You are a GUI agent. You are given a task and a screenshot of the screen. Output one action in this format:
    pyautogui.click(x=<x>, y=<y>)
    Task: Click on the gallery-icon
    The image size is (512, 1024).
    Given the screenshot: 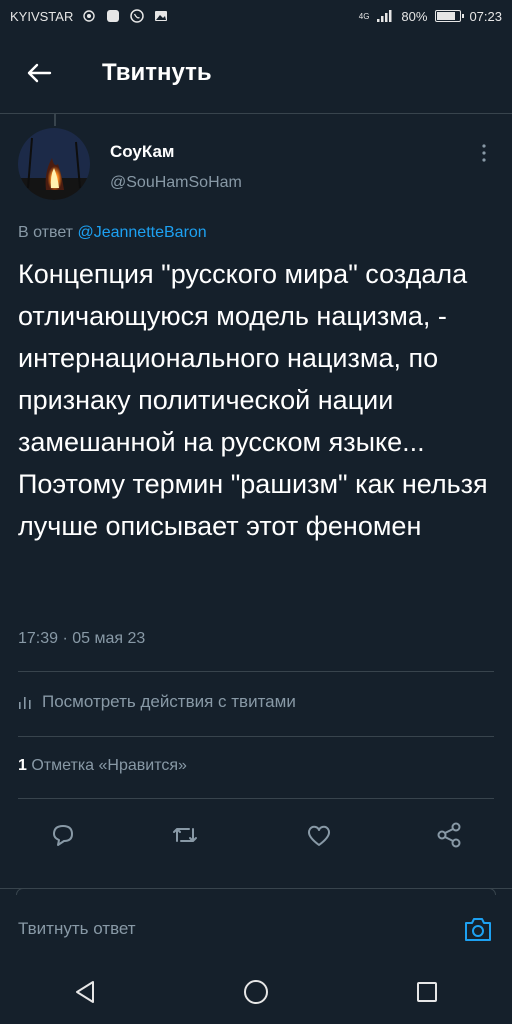 What is the action you would take?
    pyautogui.click(x=161, y=16)
    